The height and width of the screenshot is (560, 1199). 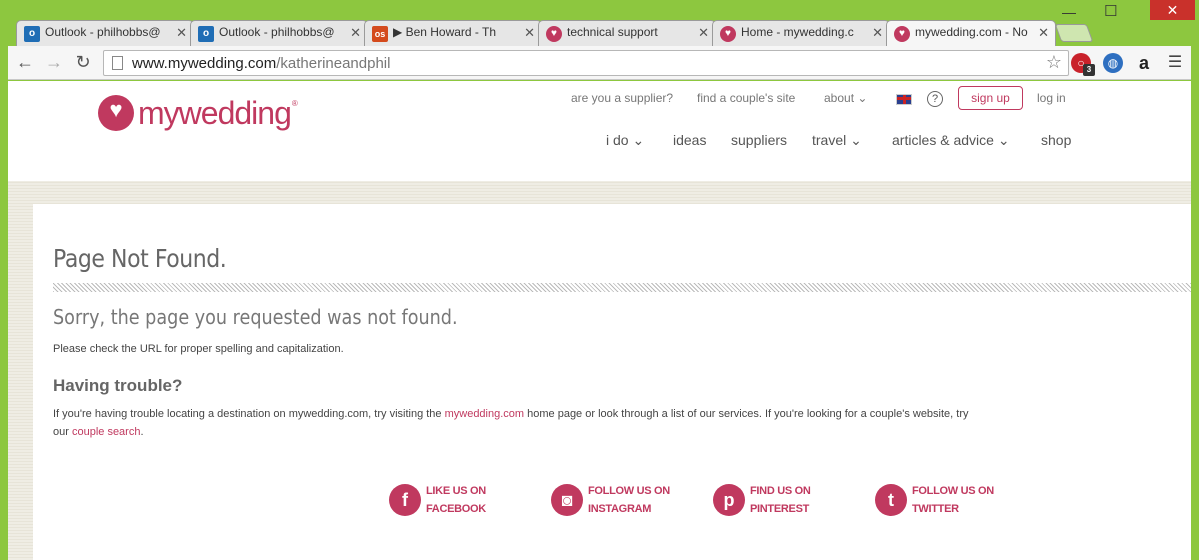 What do you see at coordinates (1074, 33) in the screenshot?
I see `new-tab-button` at bounding box center [1074, 33].